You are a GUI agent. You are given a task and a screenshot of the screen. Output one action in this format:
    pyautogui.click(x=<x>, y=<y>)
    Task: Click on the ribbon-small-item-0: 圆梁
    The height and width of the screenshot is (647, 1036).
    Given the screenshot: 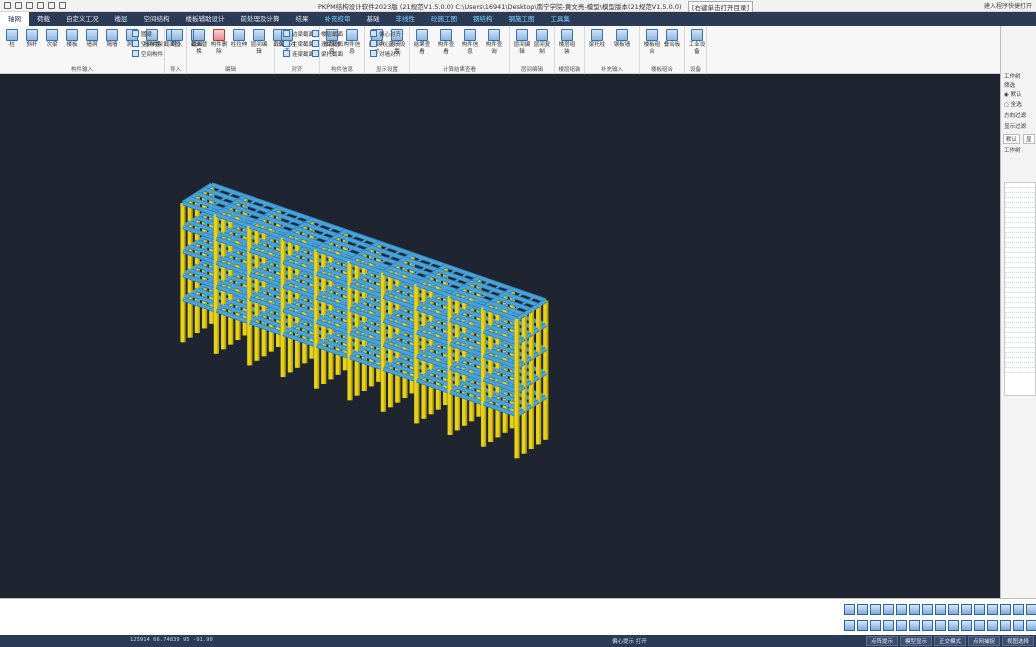 What is the action you would take?
    pyautogui.click(x=142, y=34)
    